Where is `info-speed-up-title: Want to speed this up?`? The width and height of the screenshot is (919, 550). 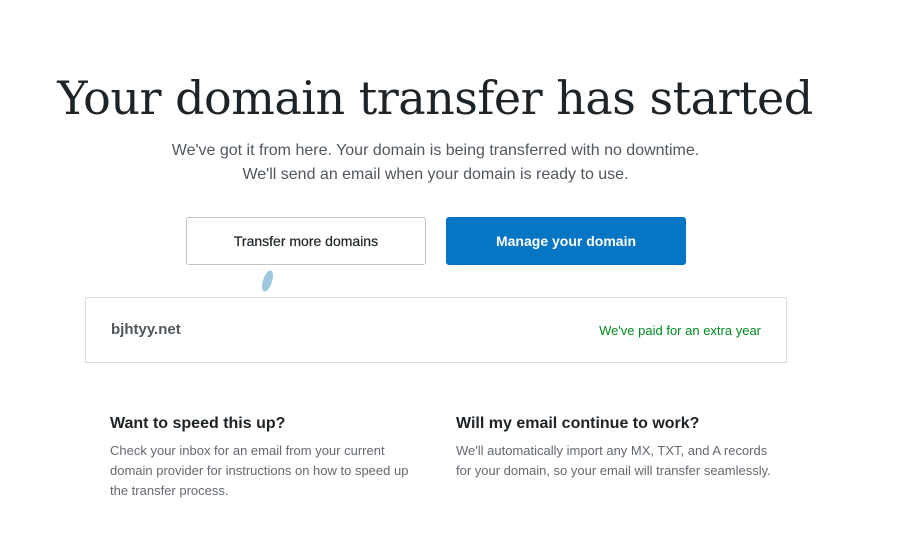 info-speed-up-title: Want to speed this up? is located at coordinates (198, 423).